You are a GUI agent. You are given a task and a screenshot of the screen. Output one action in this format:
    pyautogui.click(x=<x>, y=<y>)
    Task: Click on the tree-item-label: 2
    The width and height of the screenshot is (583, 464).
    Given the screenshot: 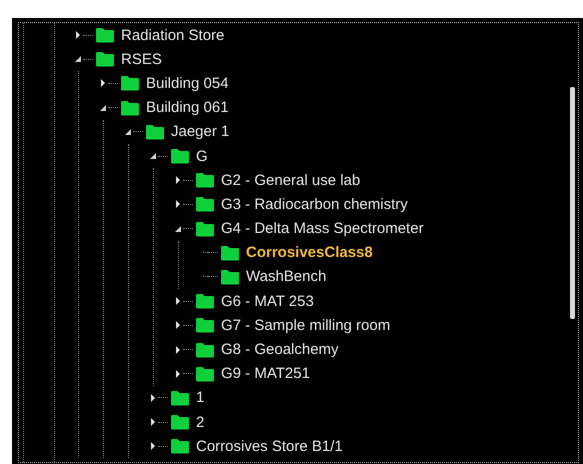 What is the action you would take?
    pyautogui.click(x=200, y=422)
    